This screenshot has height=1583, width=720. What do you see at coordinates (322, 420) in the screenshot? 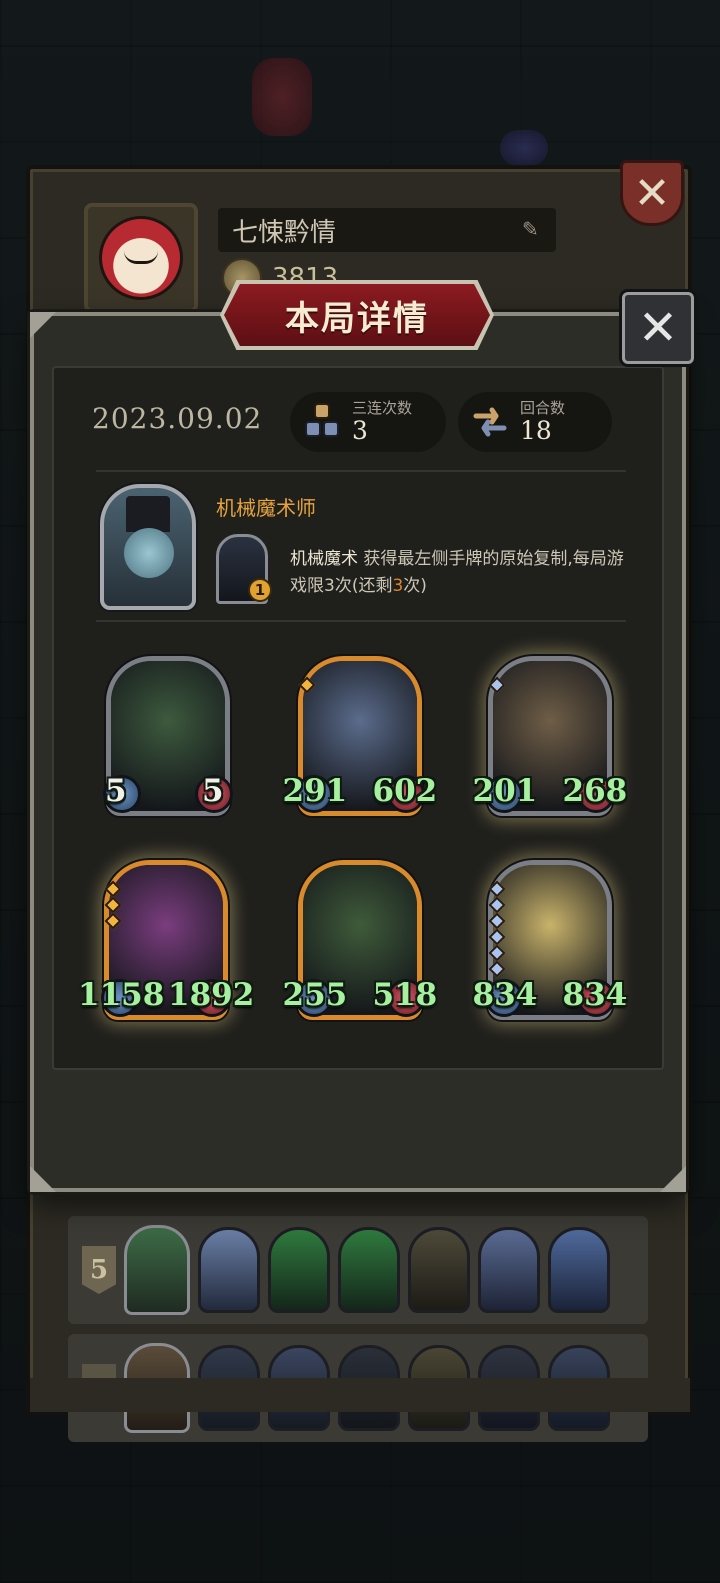
I see `triple-stack-icon` at bounding box center [322, 420].